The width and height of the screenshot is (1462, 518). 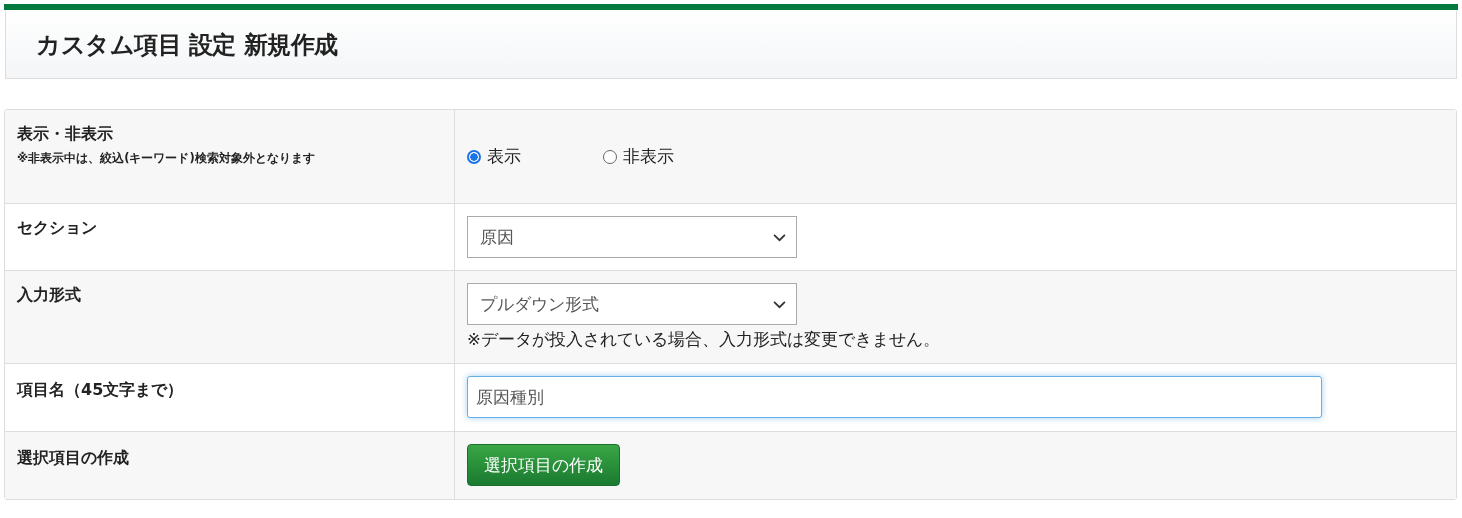 I want to click on dropdown: プルダウン形式, so click(x=632, y=304).